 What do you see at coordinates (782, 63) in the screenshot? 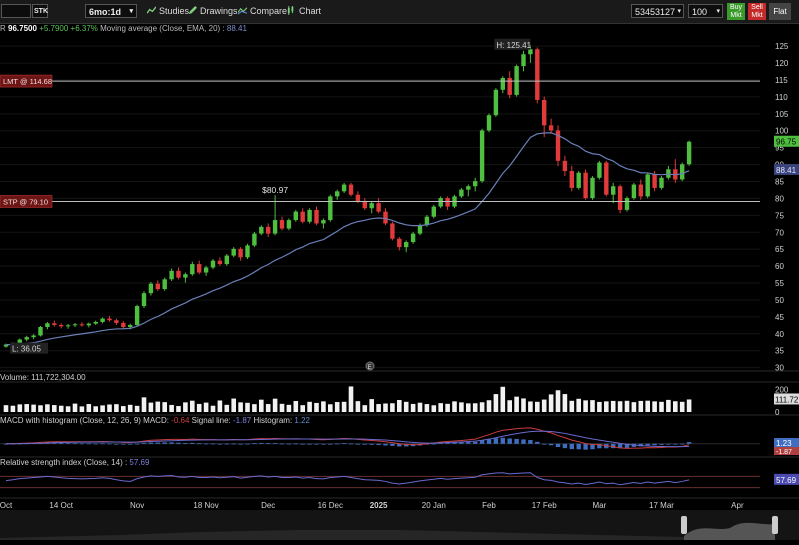
I see `price-tick-label: 120` at bounding box center [782, 63].